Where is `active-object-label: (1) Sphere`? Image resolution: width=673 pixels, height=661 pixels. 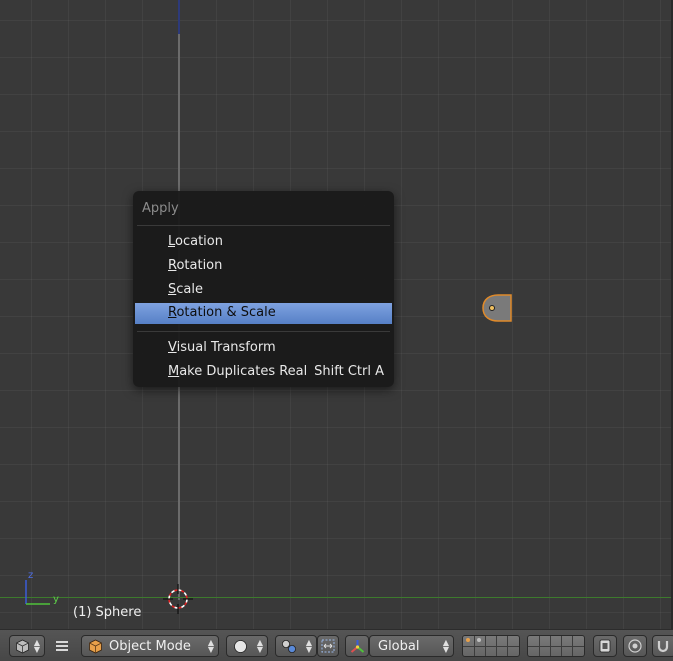 active-object-label: (1) Sphere is located at coordinates (107, 612).